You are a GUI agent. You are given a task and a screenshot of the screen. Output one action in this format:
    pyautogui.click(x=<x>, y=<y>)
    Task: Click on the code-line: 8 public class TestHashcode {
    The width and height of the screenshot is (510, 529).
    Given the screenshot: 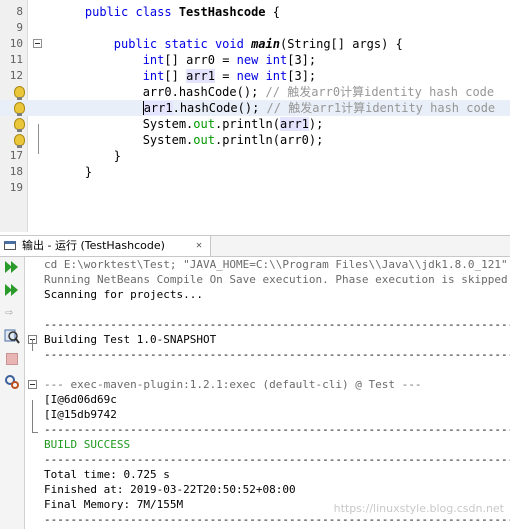 What is the action you would take?
    pyautogui.click(x=255, y=12)
    